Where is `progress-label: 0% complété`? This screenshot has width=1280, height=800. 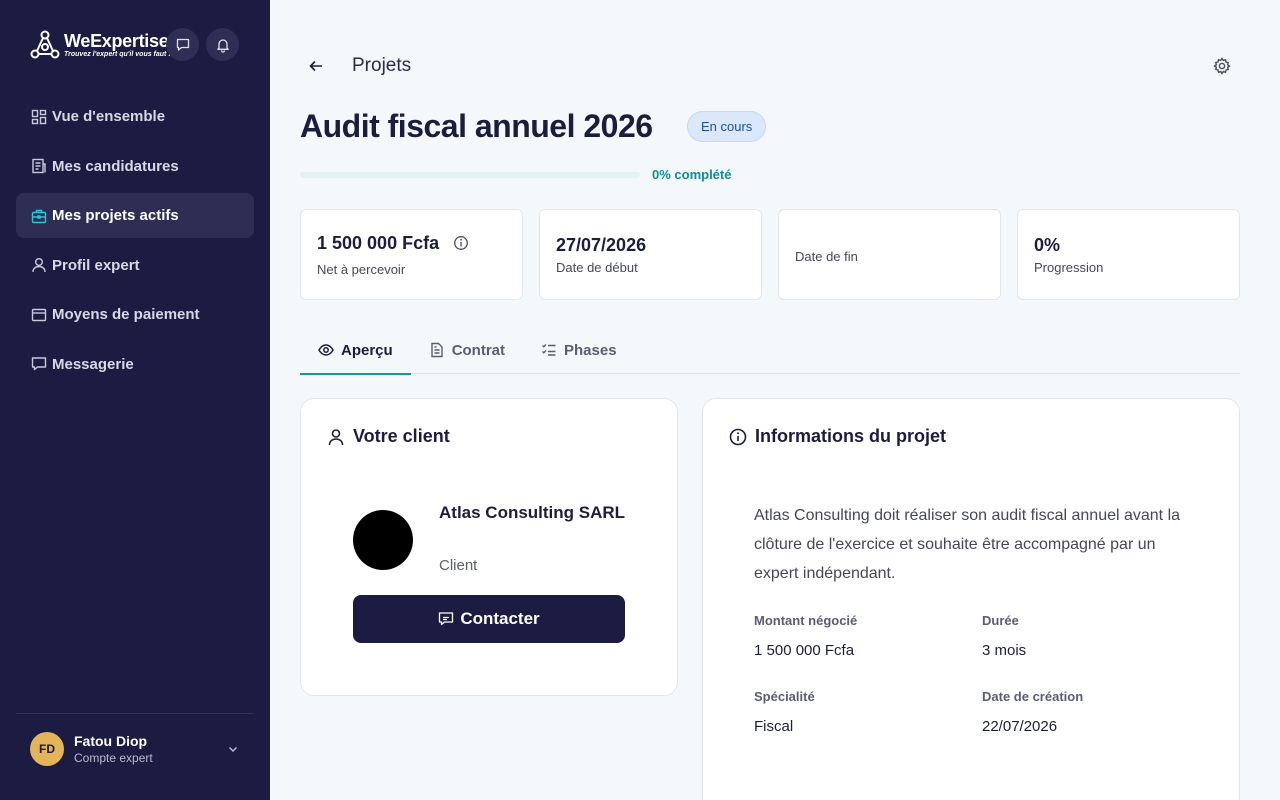 progress-label: 0% complété is located at coordinates (692, 174).